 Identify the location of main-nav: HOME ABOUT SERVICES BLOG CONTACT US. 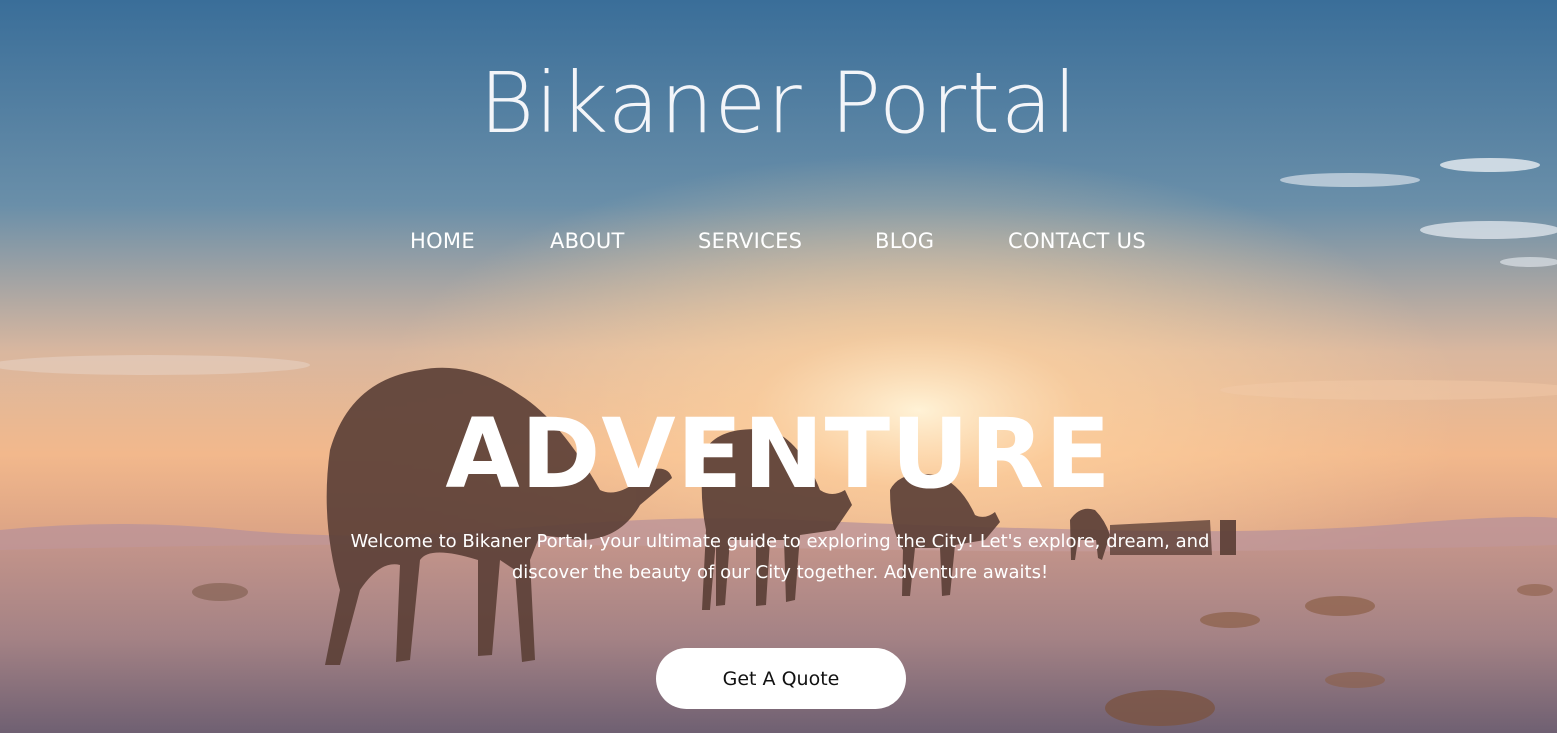
(778, 243).